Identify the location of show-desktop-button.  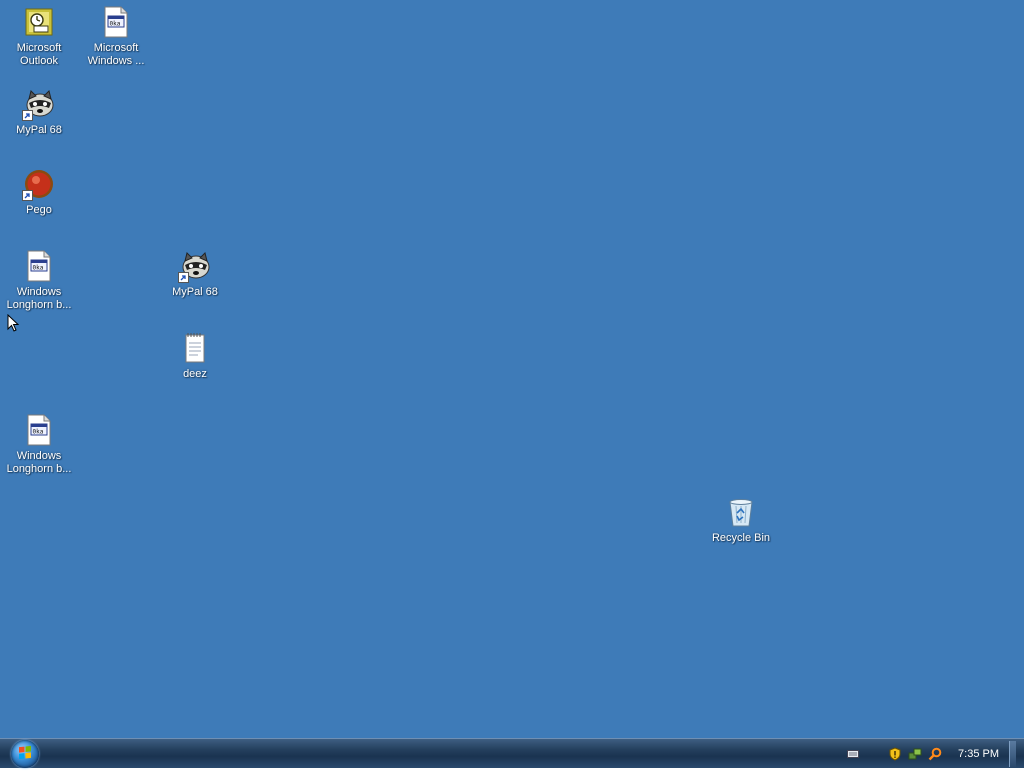
(1012, 754).